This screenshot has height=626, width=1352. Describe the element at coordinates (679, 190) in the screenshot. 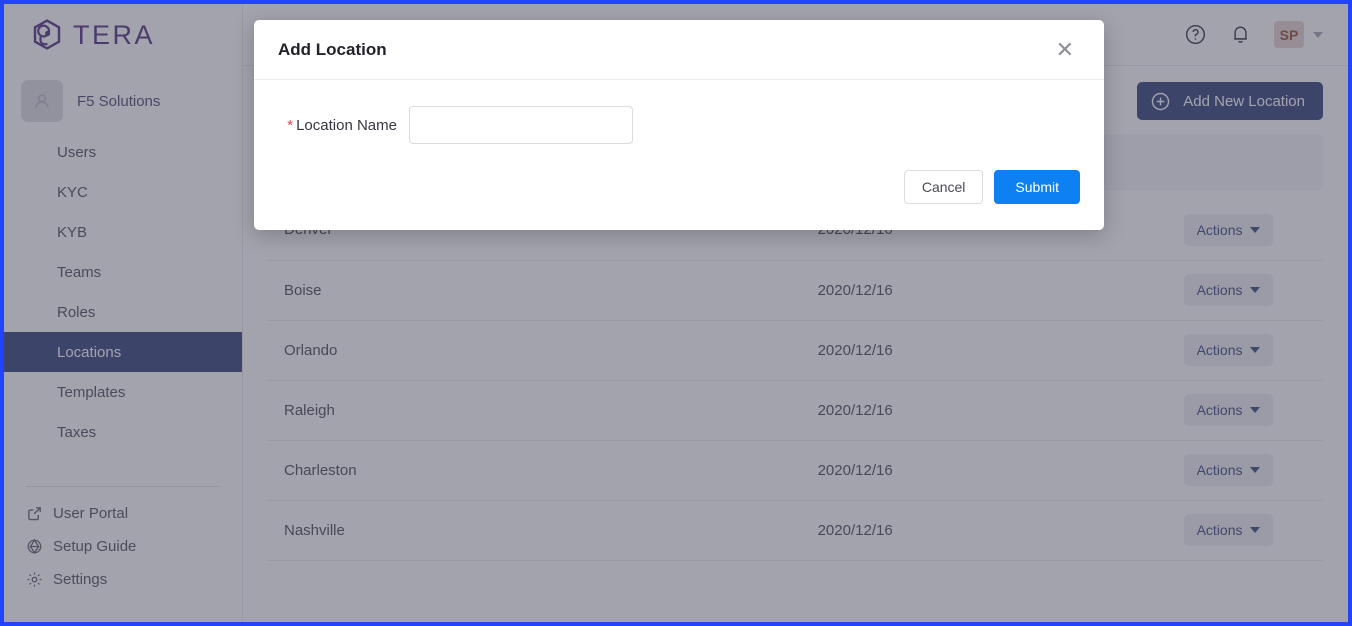

I see `modal-footer: Cancel Submit` at that location.